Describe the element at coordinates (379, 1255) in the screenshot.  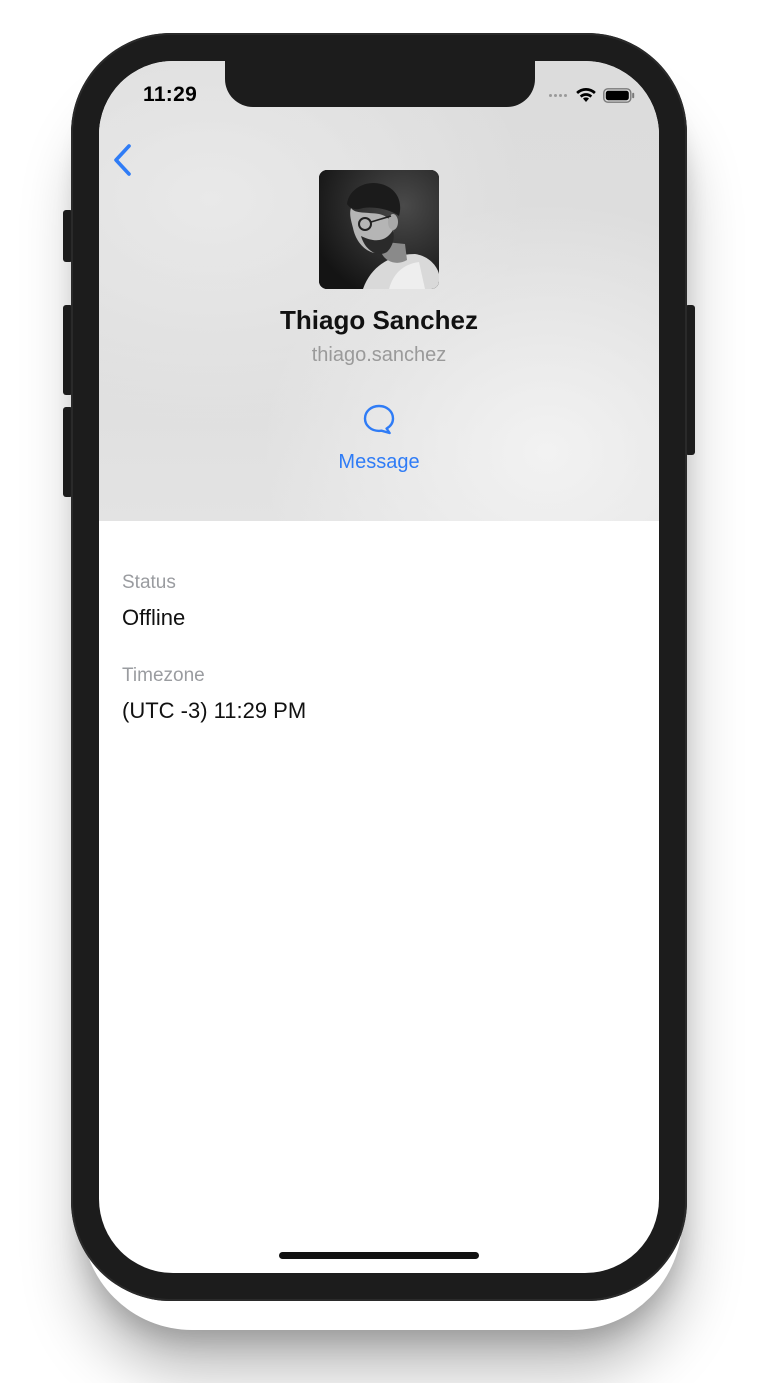
I see `home-indicator` at that location.